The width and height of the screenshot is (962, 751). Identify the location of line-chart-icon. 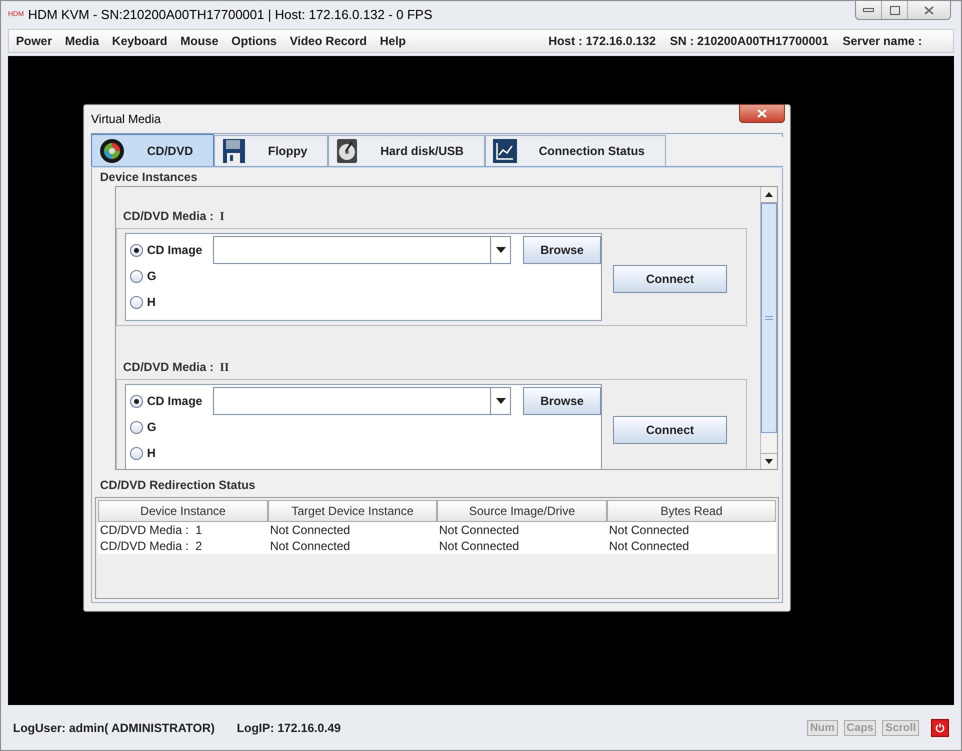
(504, 151).